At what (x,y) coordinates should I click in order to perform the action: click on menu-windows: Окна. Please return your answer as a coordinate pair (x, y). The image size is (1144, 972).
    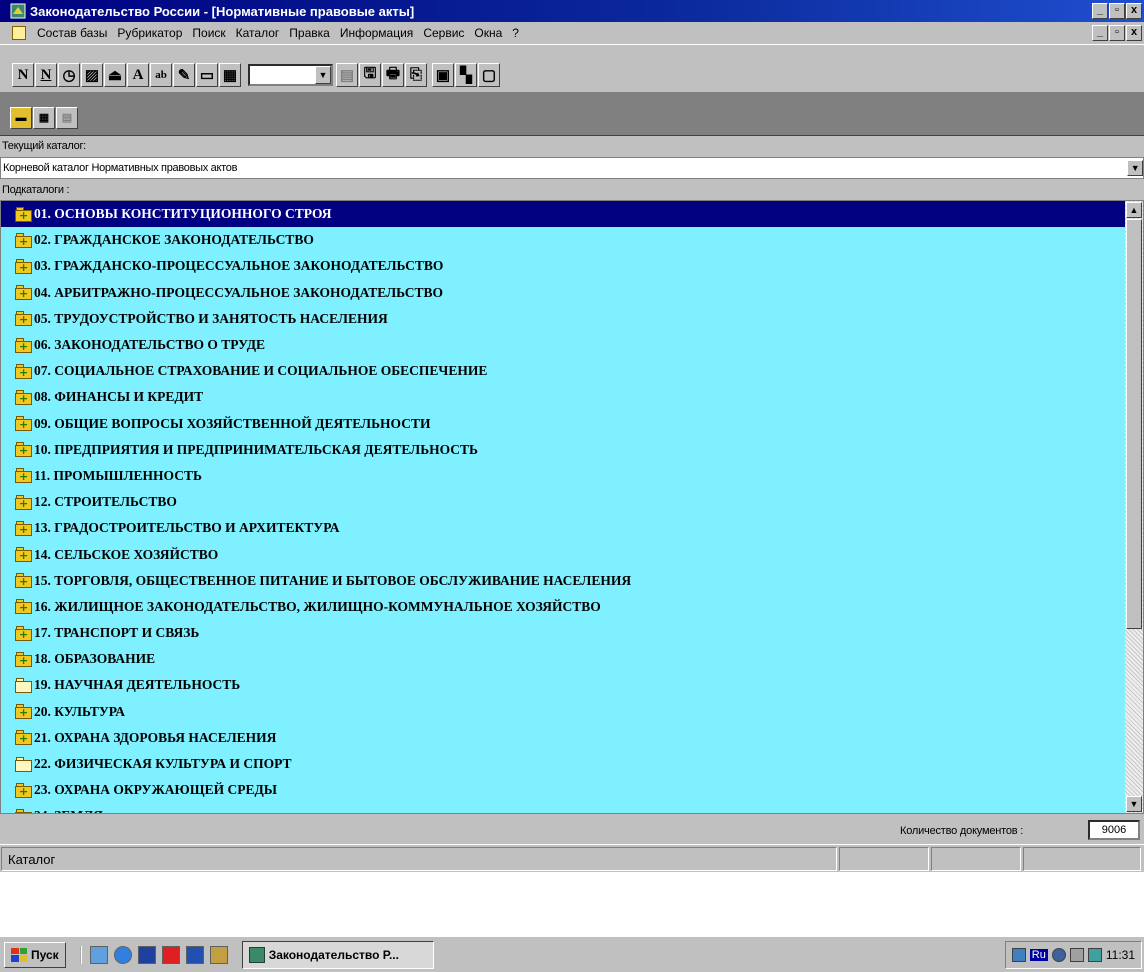
    Looking at the image, I should click on (488, 33).